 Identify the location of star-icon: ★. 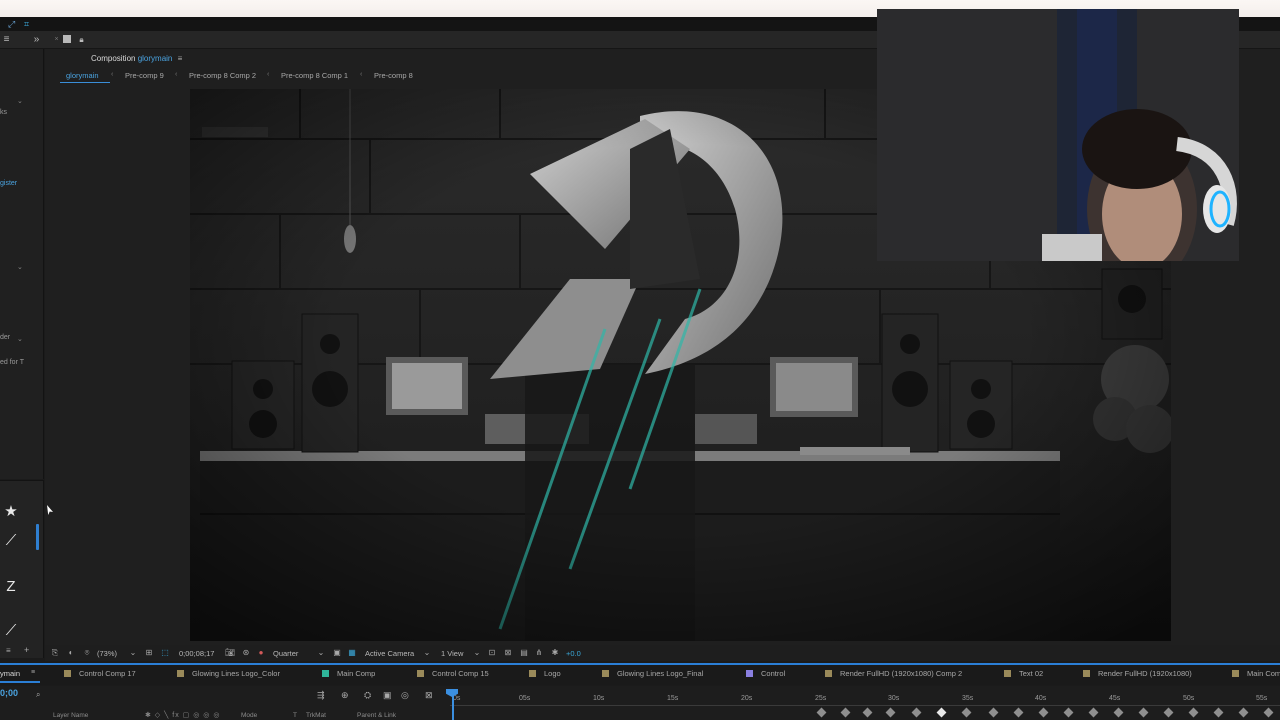
(11, 512).